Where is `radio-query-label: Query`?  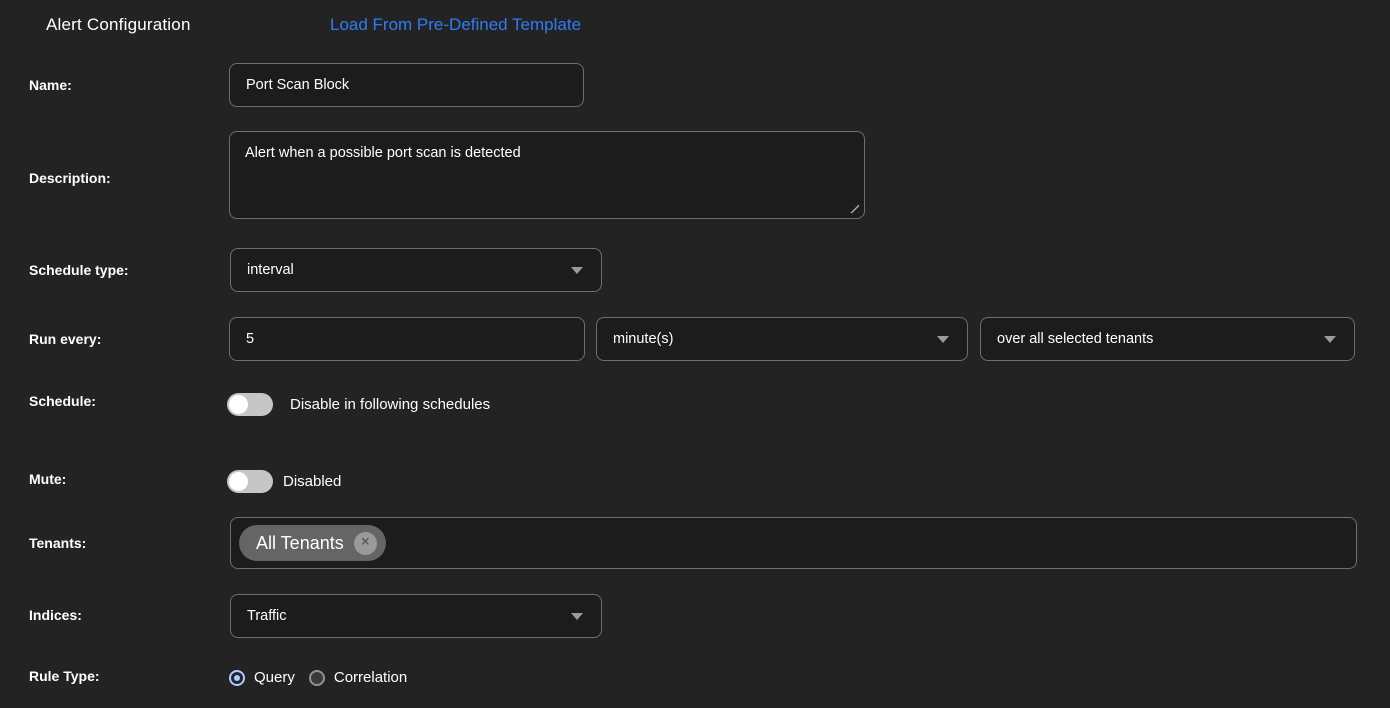 radio-query-label: Query is located at coordinates (274, 677).